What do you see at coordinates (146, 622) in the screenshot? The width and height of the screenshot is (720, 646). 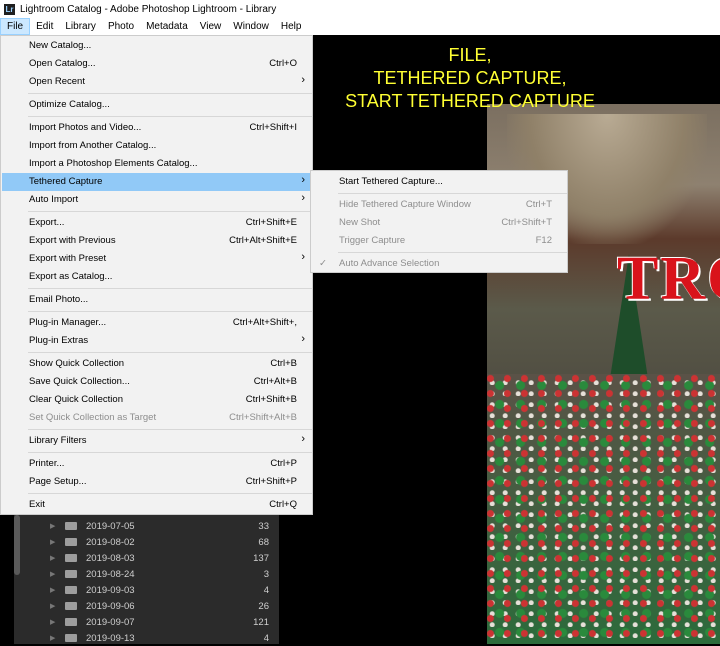 I see `folder-row: ▶ 2019-09-07 121` at bounding box center [146, 622].